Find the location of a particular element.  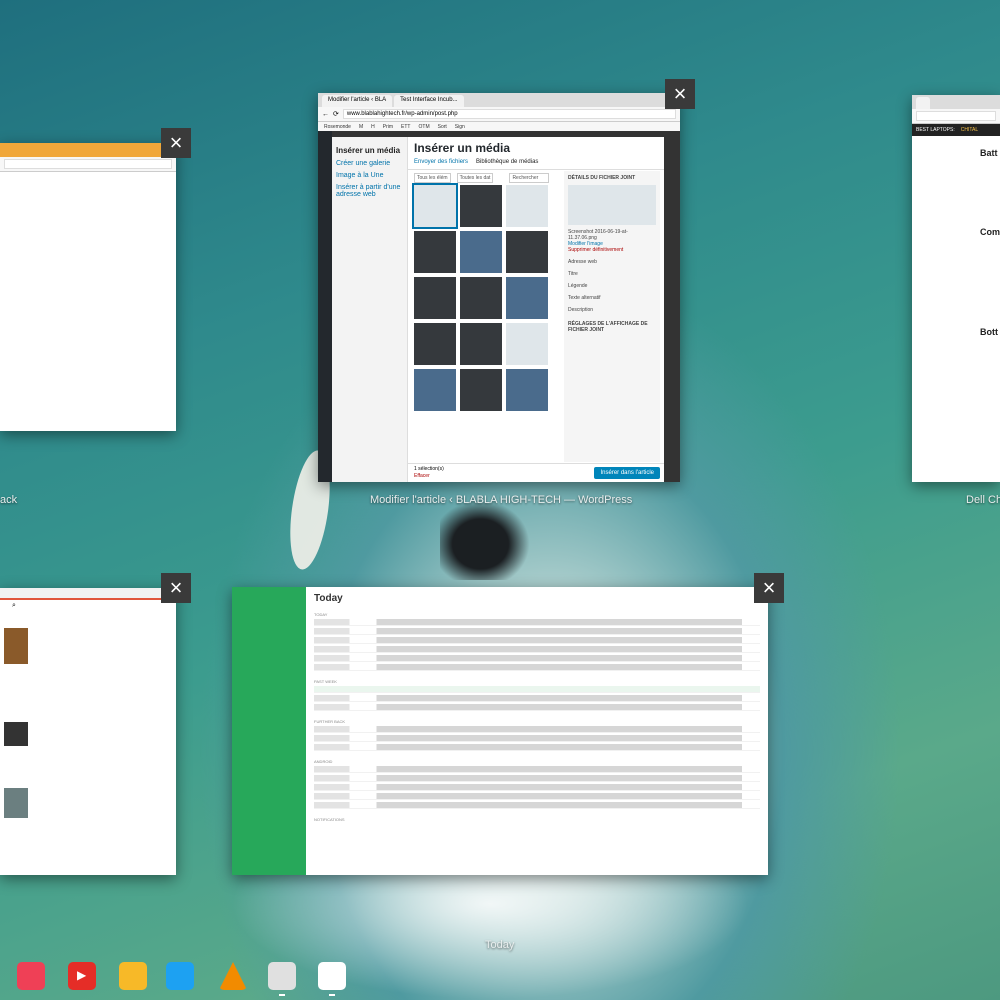

window-left-bottom: ⌕ is located at coordinates (88, 731).